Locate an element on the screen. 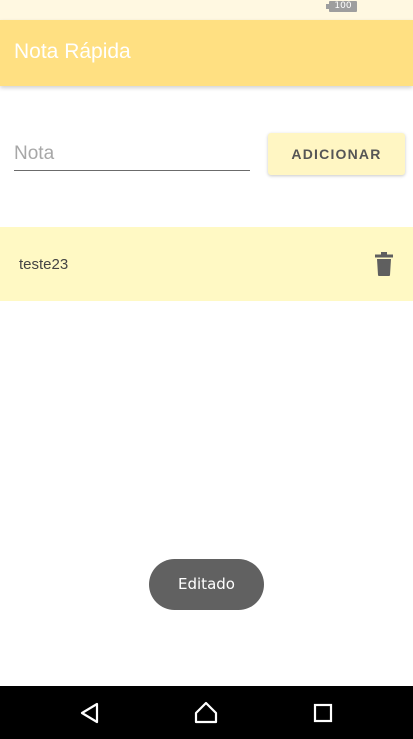 The height and width of the screenshot is (739, 413). battery-level: 100 is located at coordinates (343, 6).